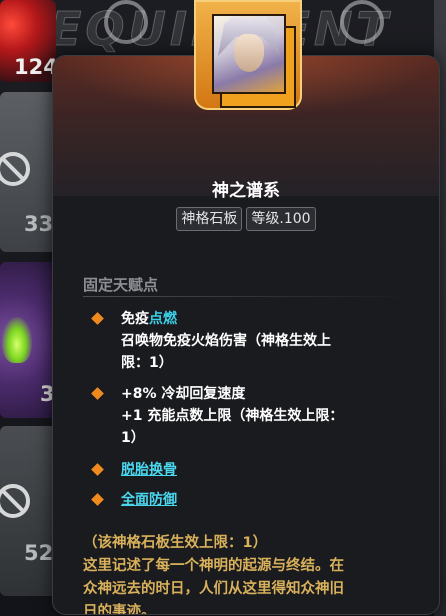 The image size is (446, 616). Describe the element at coordinates (147, 363) in the screenshot. I see `talent-desc-line: 限：1）` at that location.